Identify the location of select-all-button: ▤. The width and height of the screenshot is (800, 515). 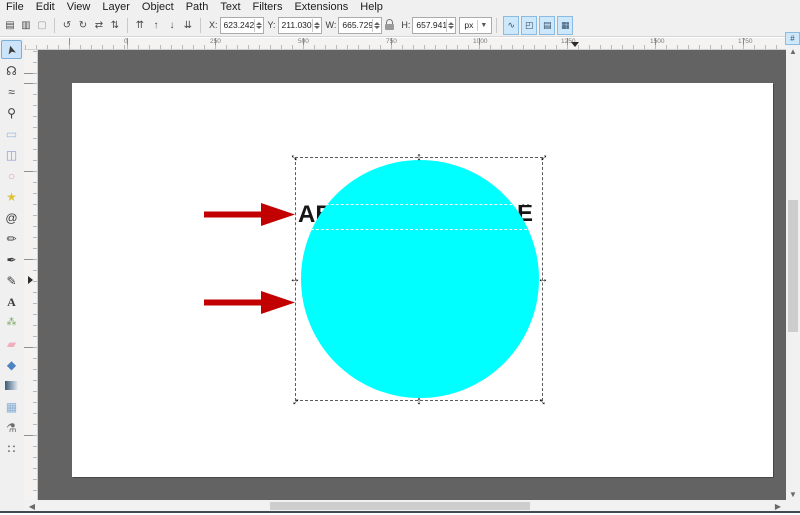
(10, 25).